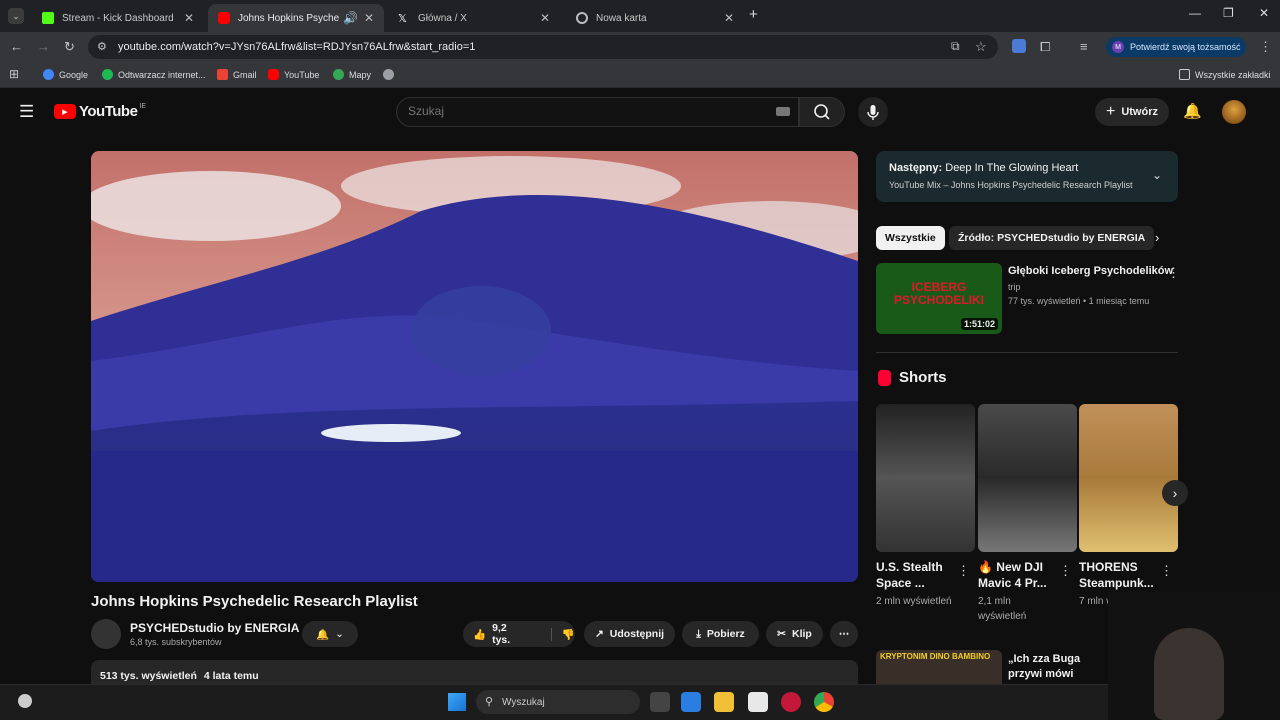 The width and height of the screenshot is (1280, 720). I want to click on folder-icon, so click(1184, 74).